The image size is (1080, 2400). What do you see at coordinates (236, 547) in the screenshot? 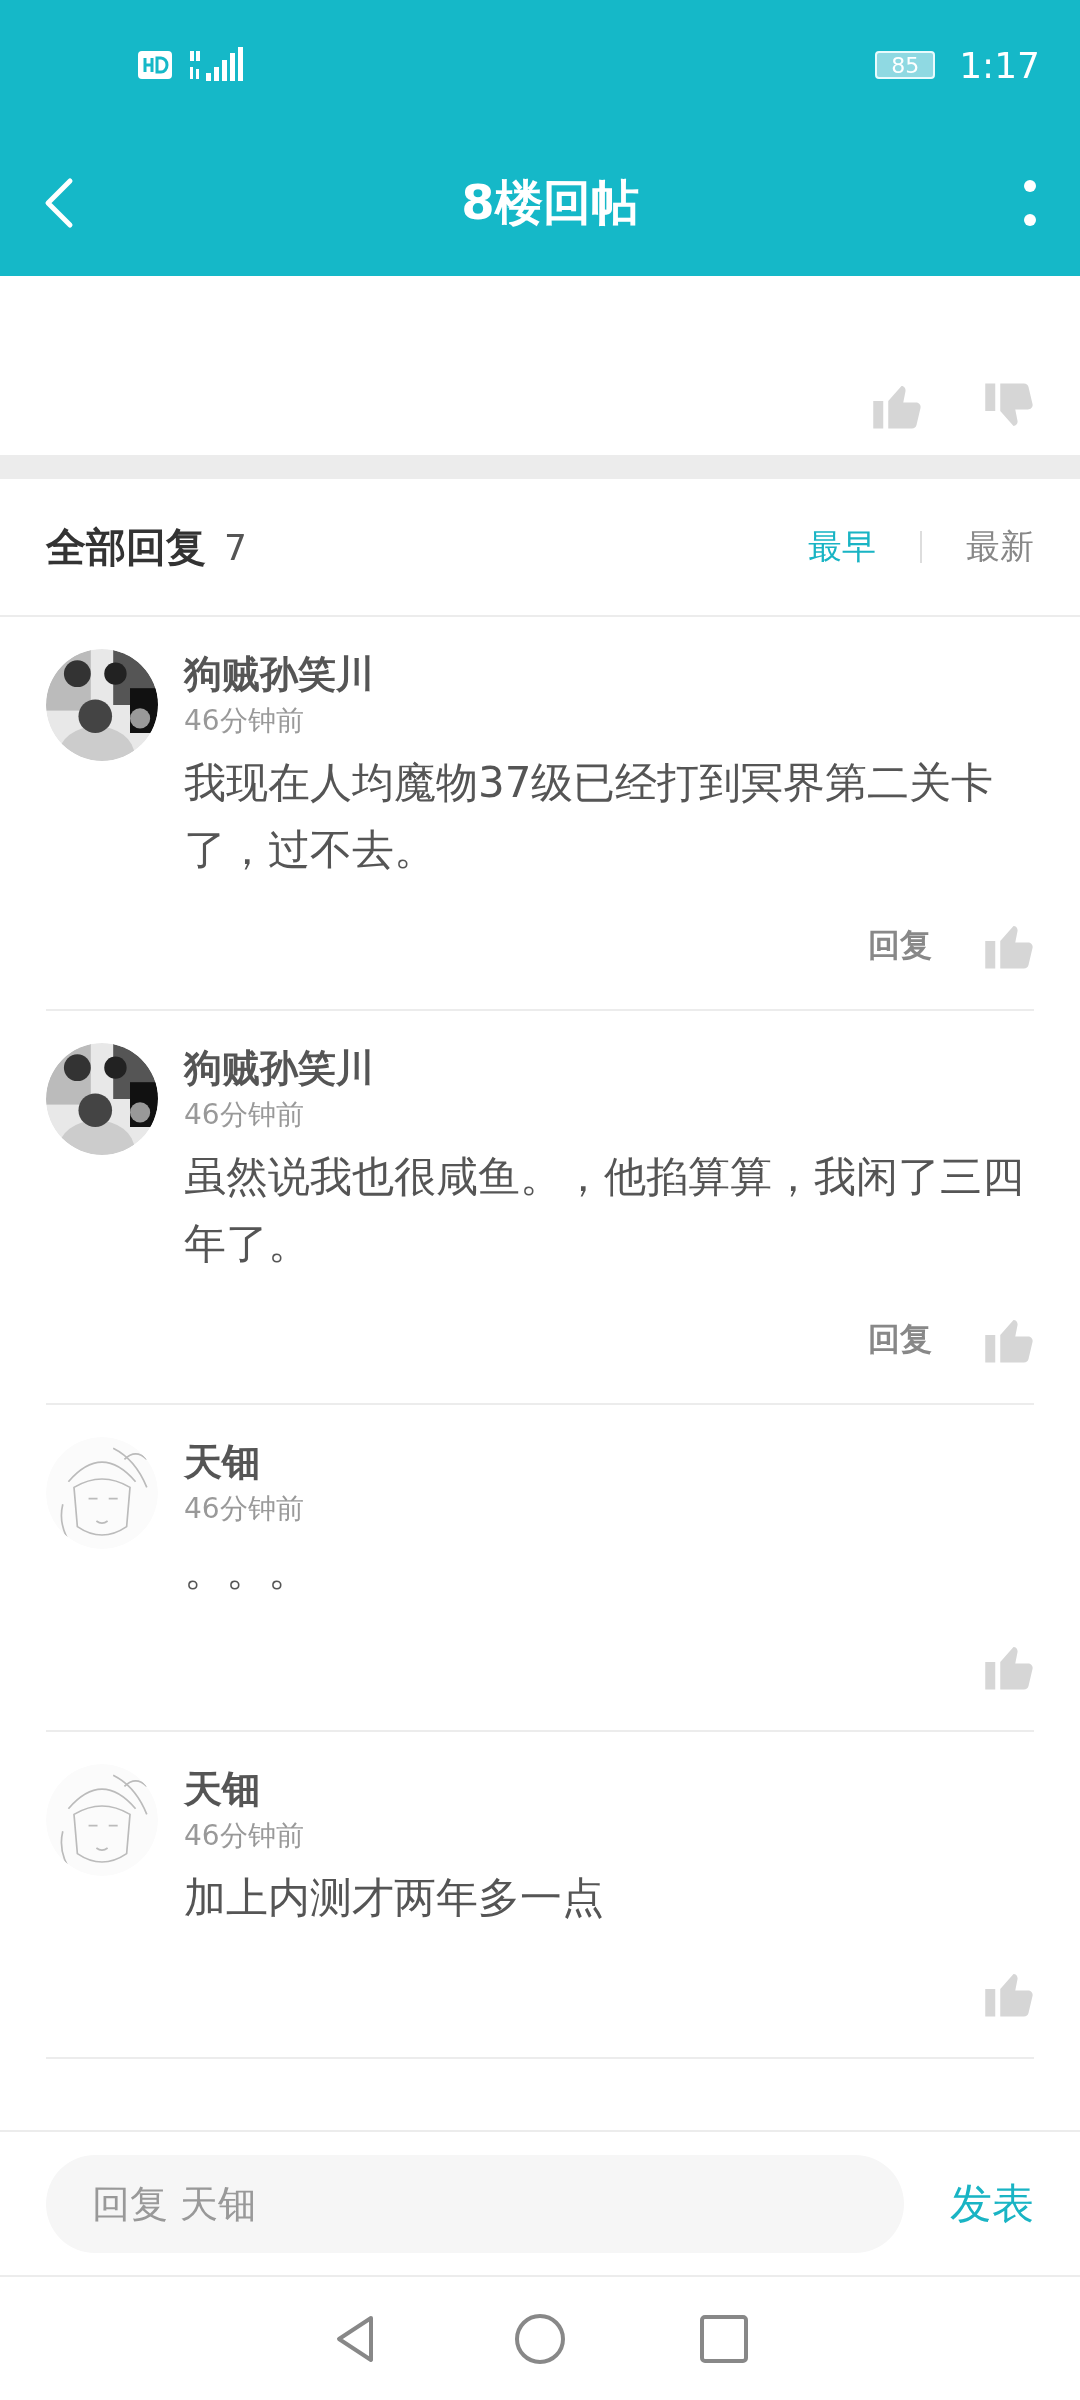
I see `reply-count: 7` at bounding box center [236, 547].